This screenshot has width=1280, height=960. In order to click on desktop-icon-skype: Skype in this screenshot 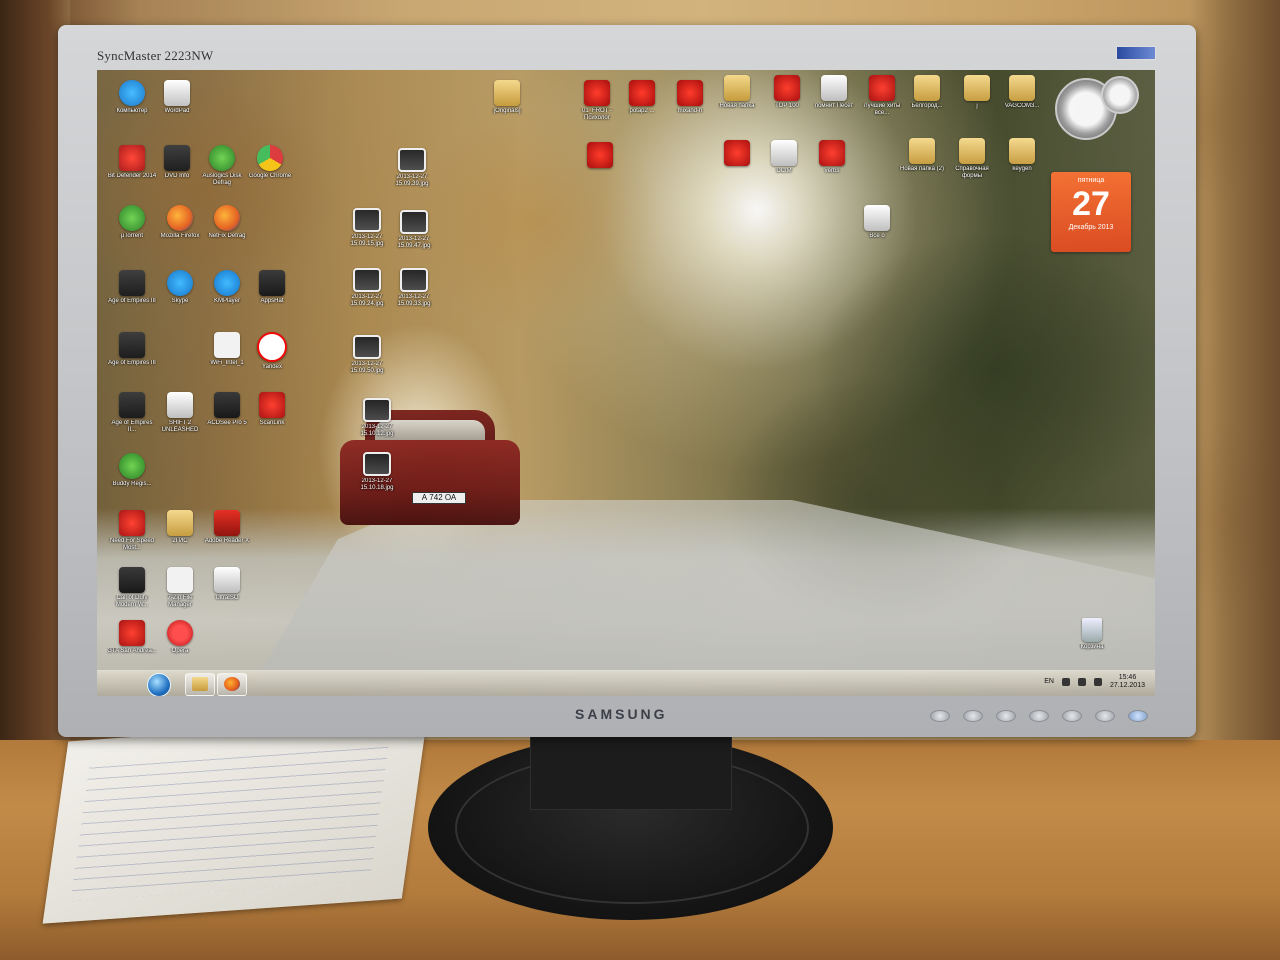, I will do `click(180, 287)`.